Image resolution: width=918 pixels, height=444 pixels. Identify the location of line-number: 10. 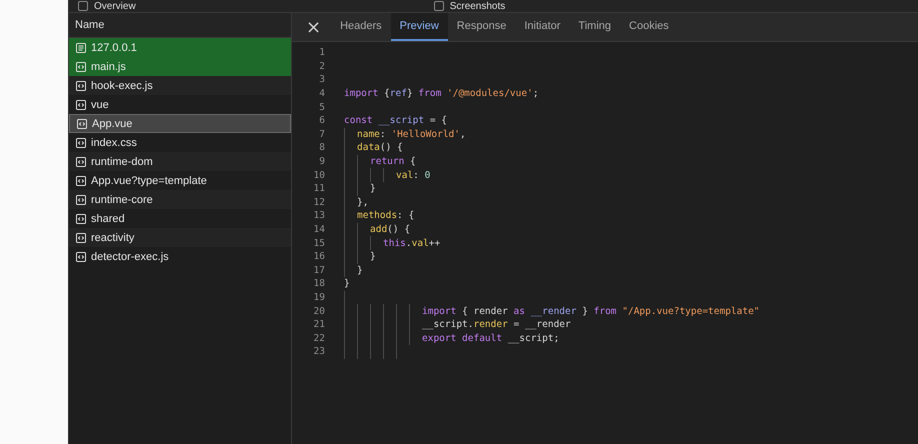
(318, 175).